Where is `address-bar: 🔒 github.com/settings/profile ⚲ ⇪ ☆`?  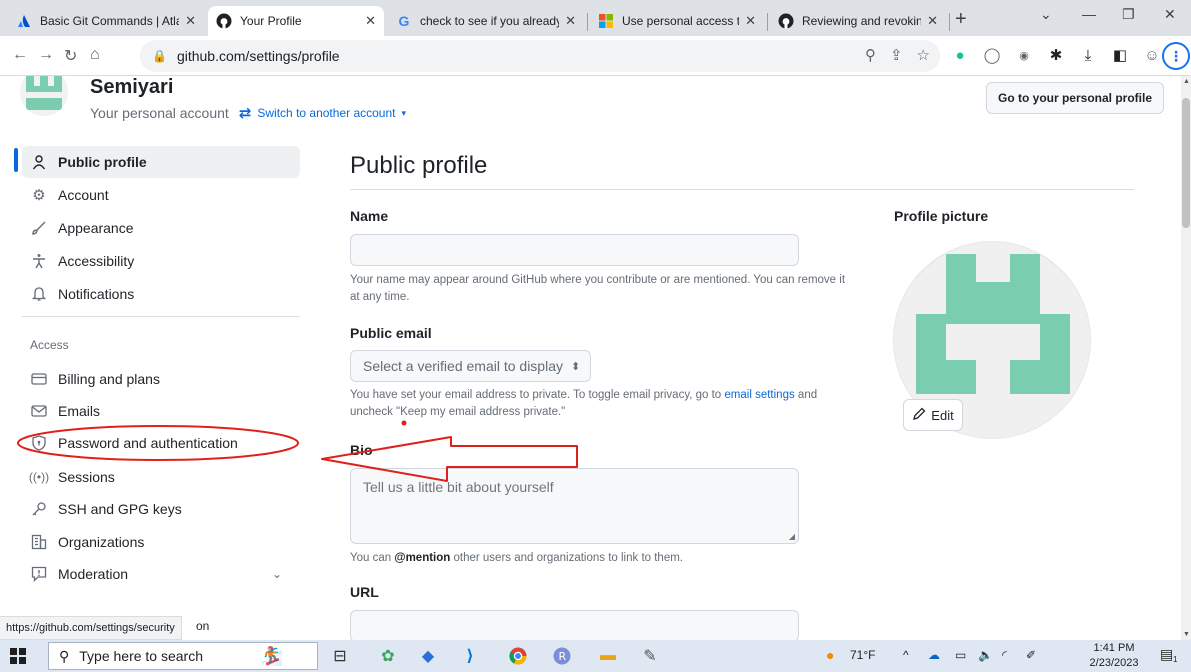 address-bar: 🔒 github.com/settings/profile ⚲ ⇪ ☆ is located at coordinates (540, 56).